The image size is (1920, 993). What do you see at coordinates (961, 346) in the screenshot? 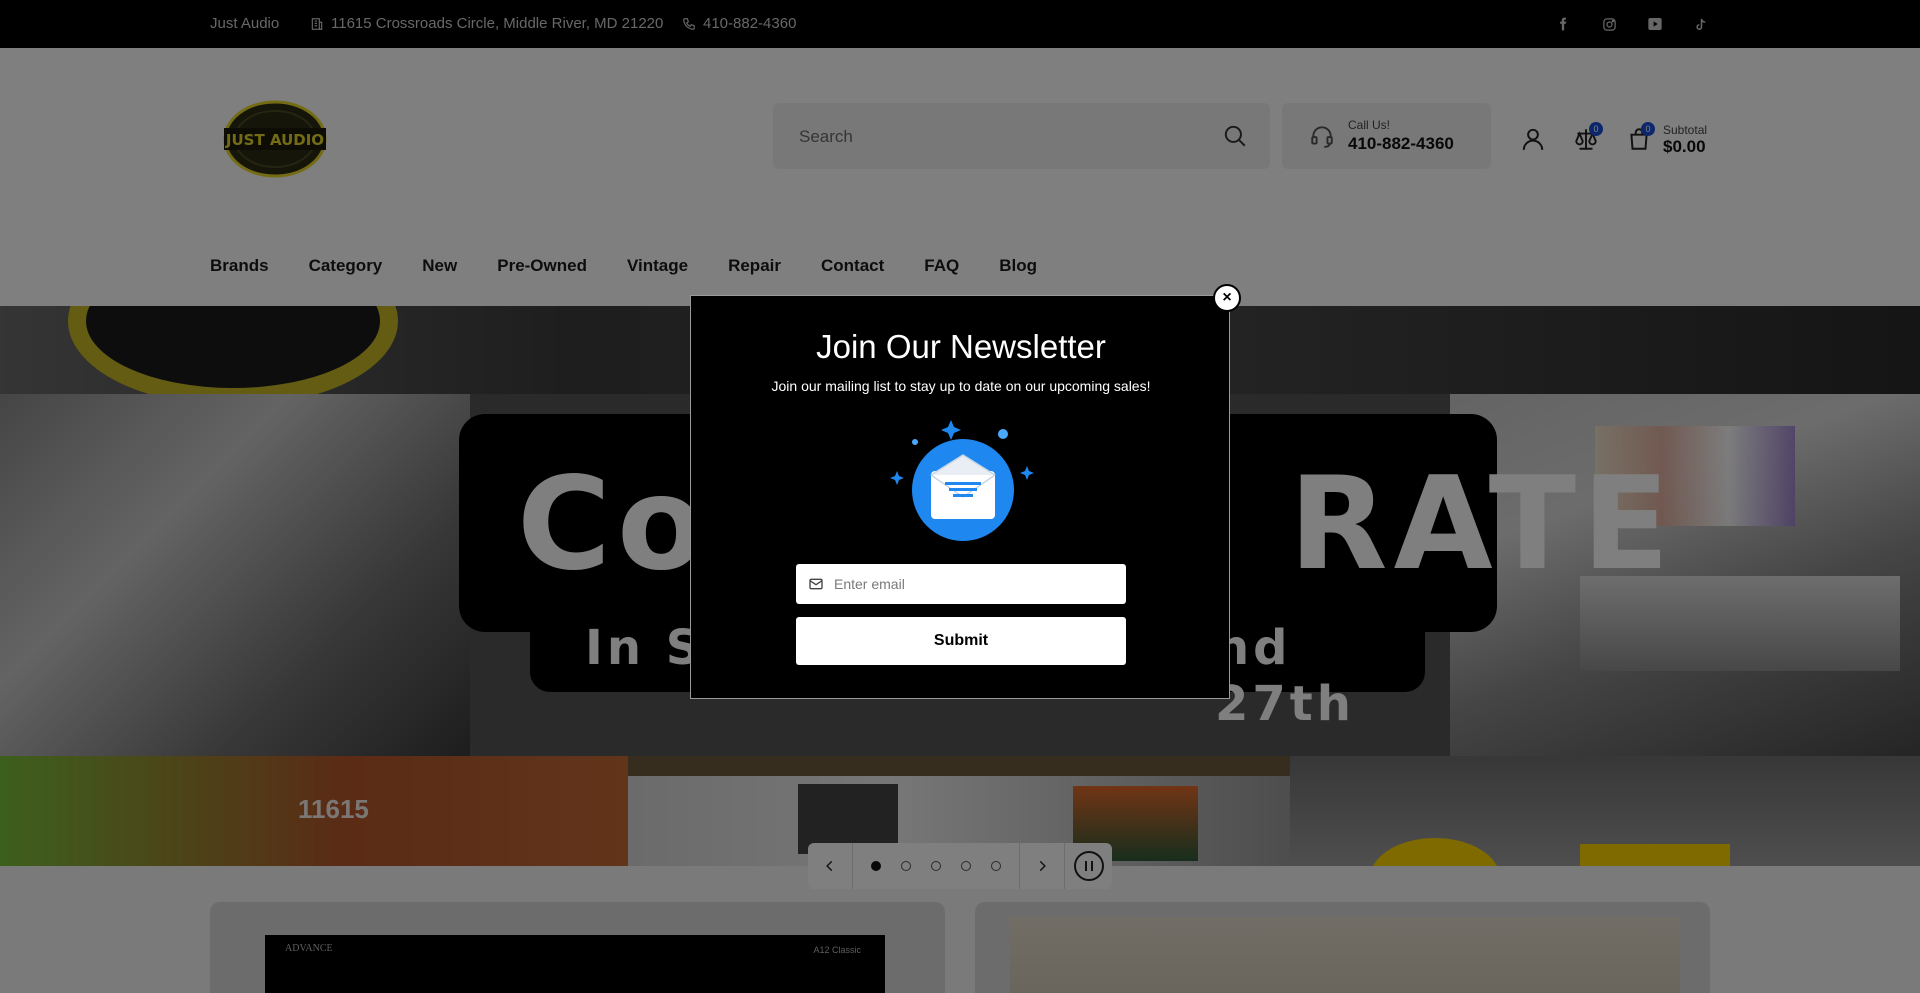
I see `modal-title: Join Our Newsletter` at bounding box center [961, 346].